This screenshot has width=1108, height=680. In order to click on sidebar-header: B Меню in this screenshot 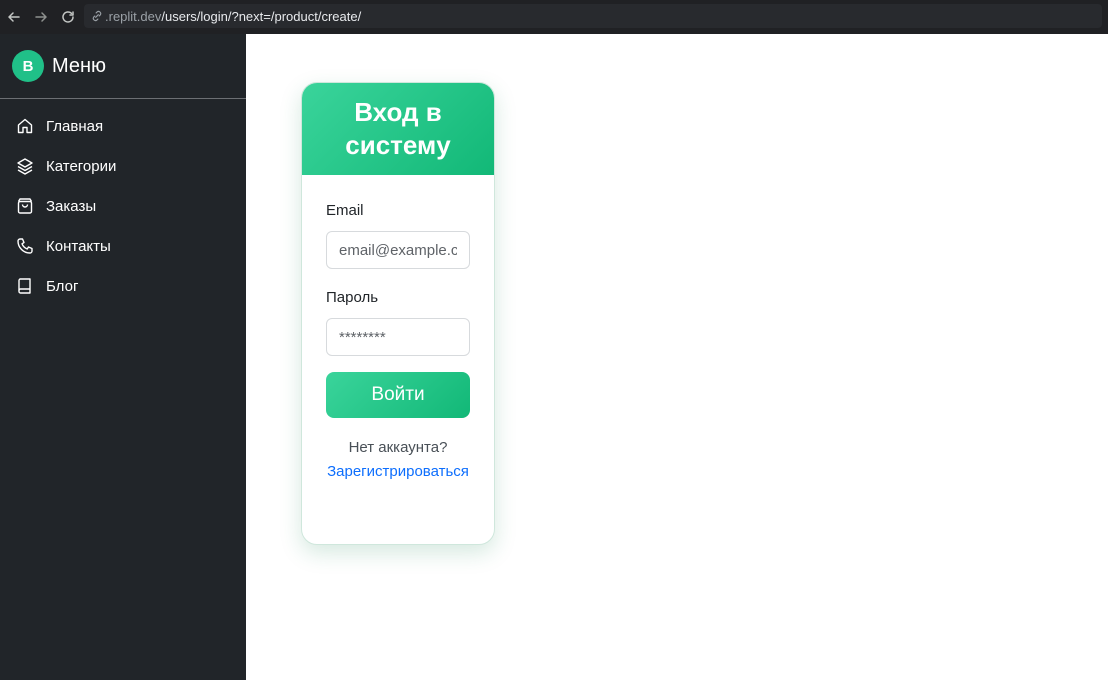, I will do `click(123, 66)`.